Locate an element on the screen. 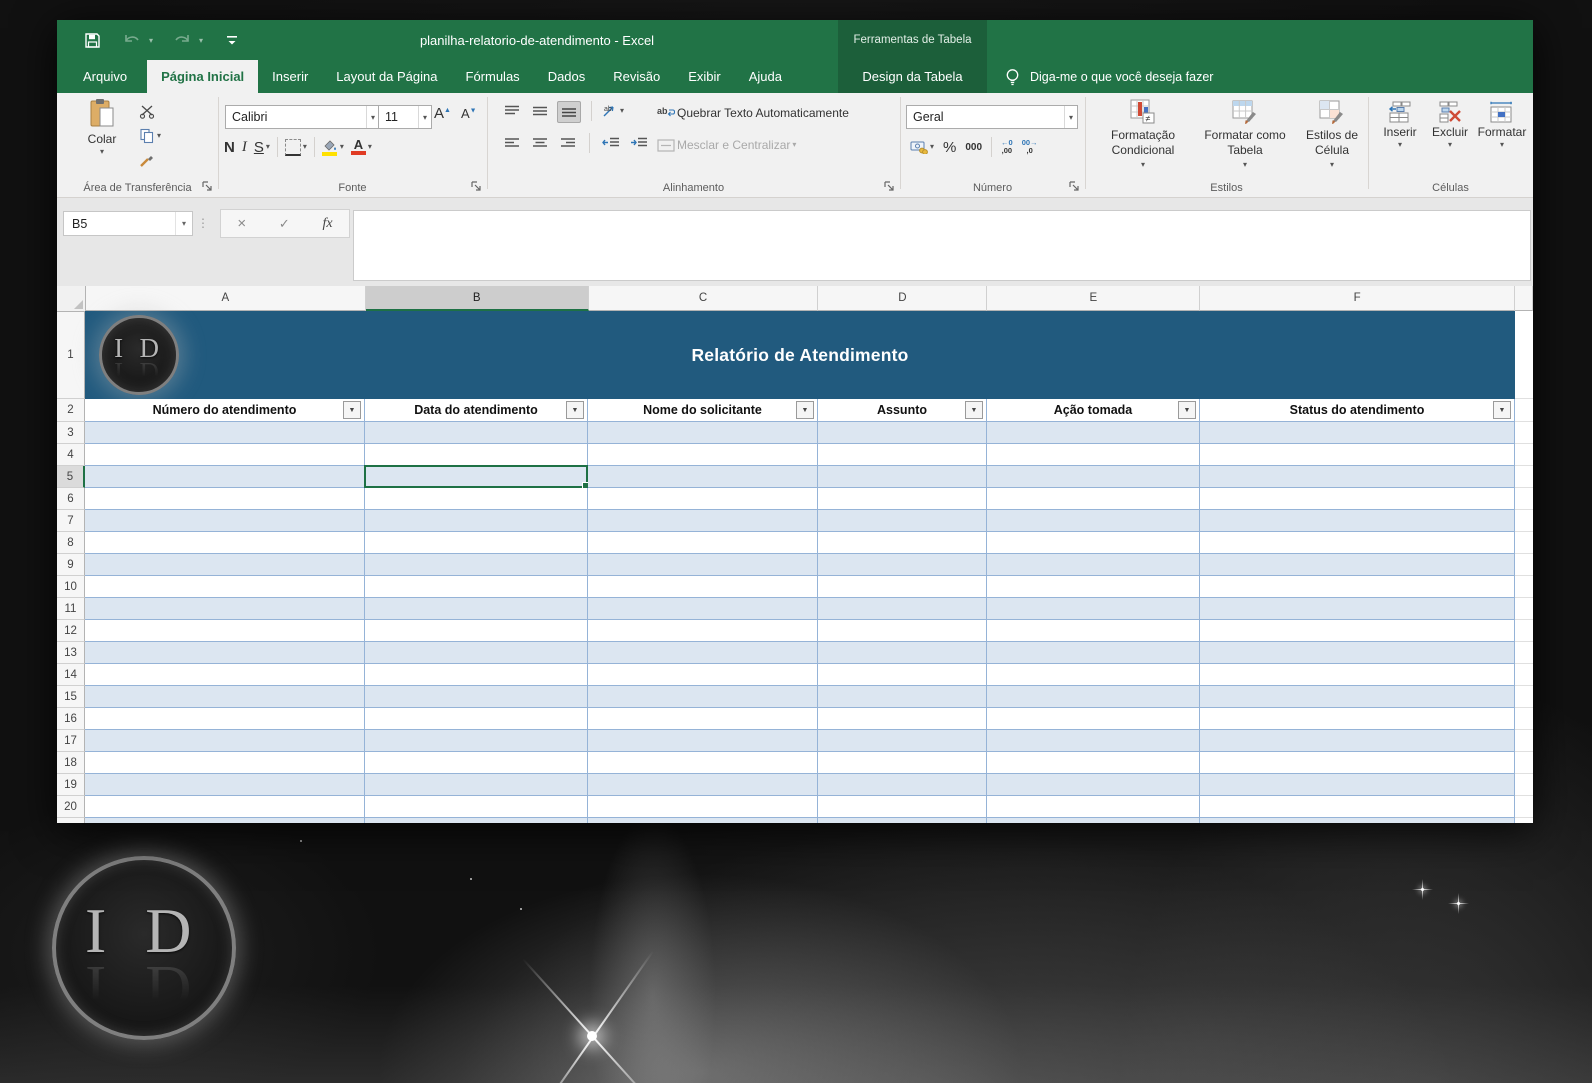 The image size is (1592, 1083). insert-function-button: fx is located at coordinates (328, 224).